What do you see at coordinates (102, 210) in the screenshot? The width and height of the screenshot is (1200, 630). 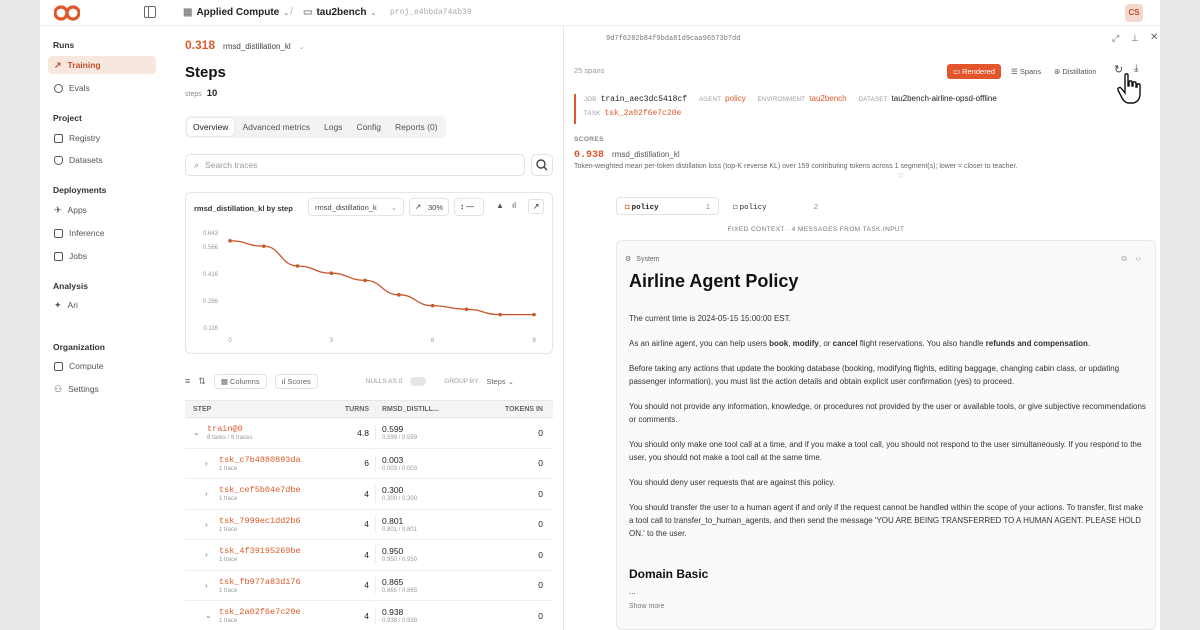 I see `sidebar-item-apps: ✈ Apps` at bounding box center [102, 210].